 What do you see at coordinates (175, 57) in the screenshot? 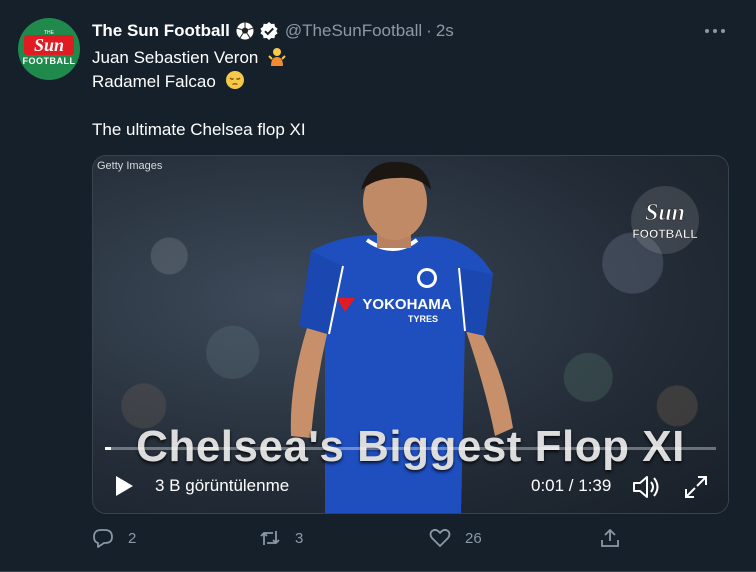
I see `tweet-text-line-1: Juan Sebastien Veron` at bounding box center [175, 57].